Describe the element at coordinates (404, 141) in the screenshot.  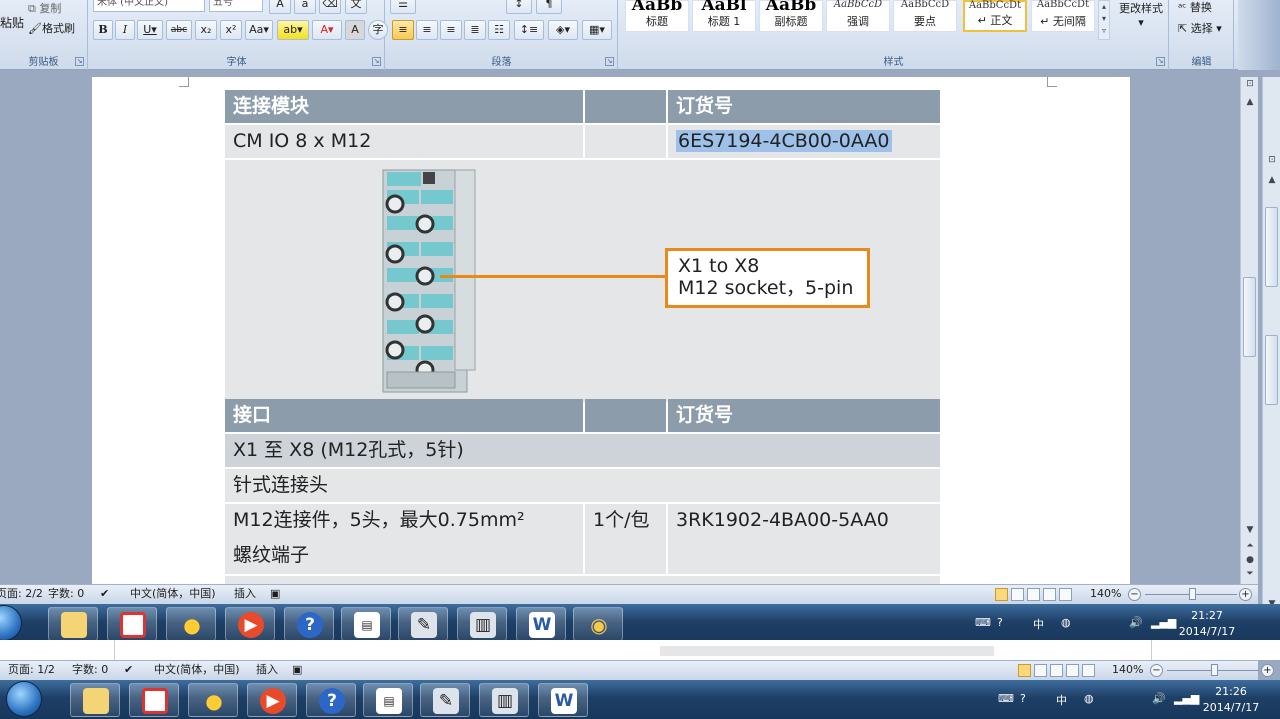
I see `table-cell: CM IO 8 x M12` at that location.